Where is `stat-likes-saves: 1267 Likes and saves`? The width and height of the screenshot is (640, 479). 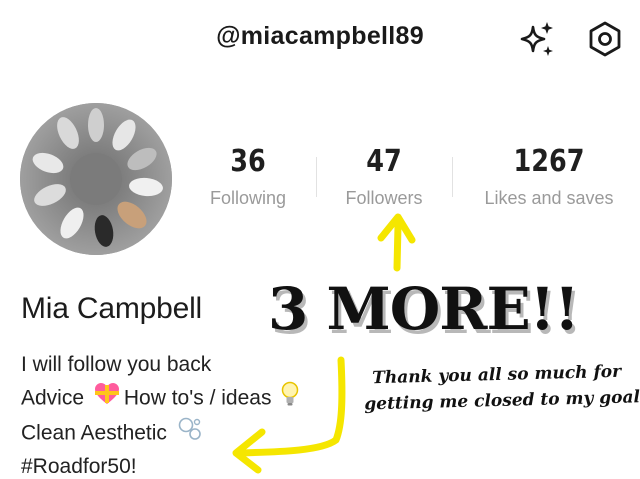 stat-likes-saves: 1267 Likes and saves is located at coordinates (549, 176).